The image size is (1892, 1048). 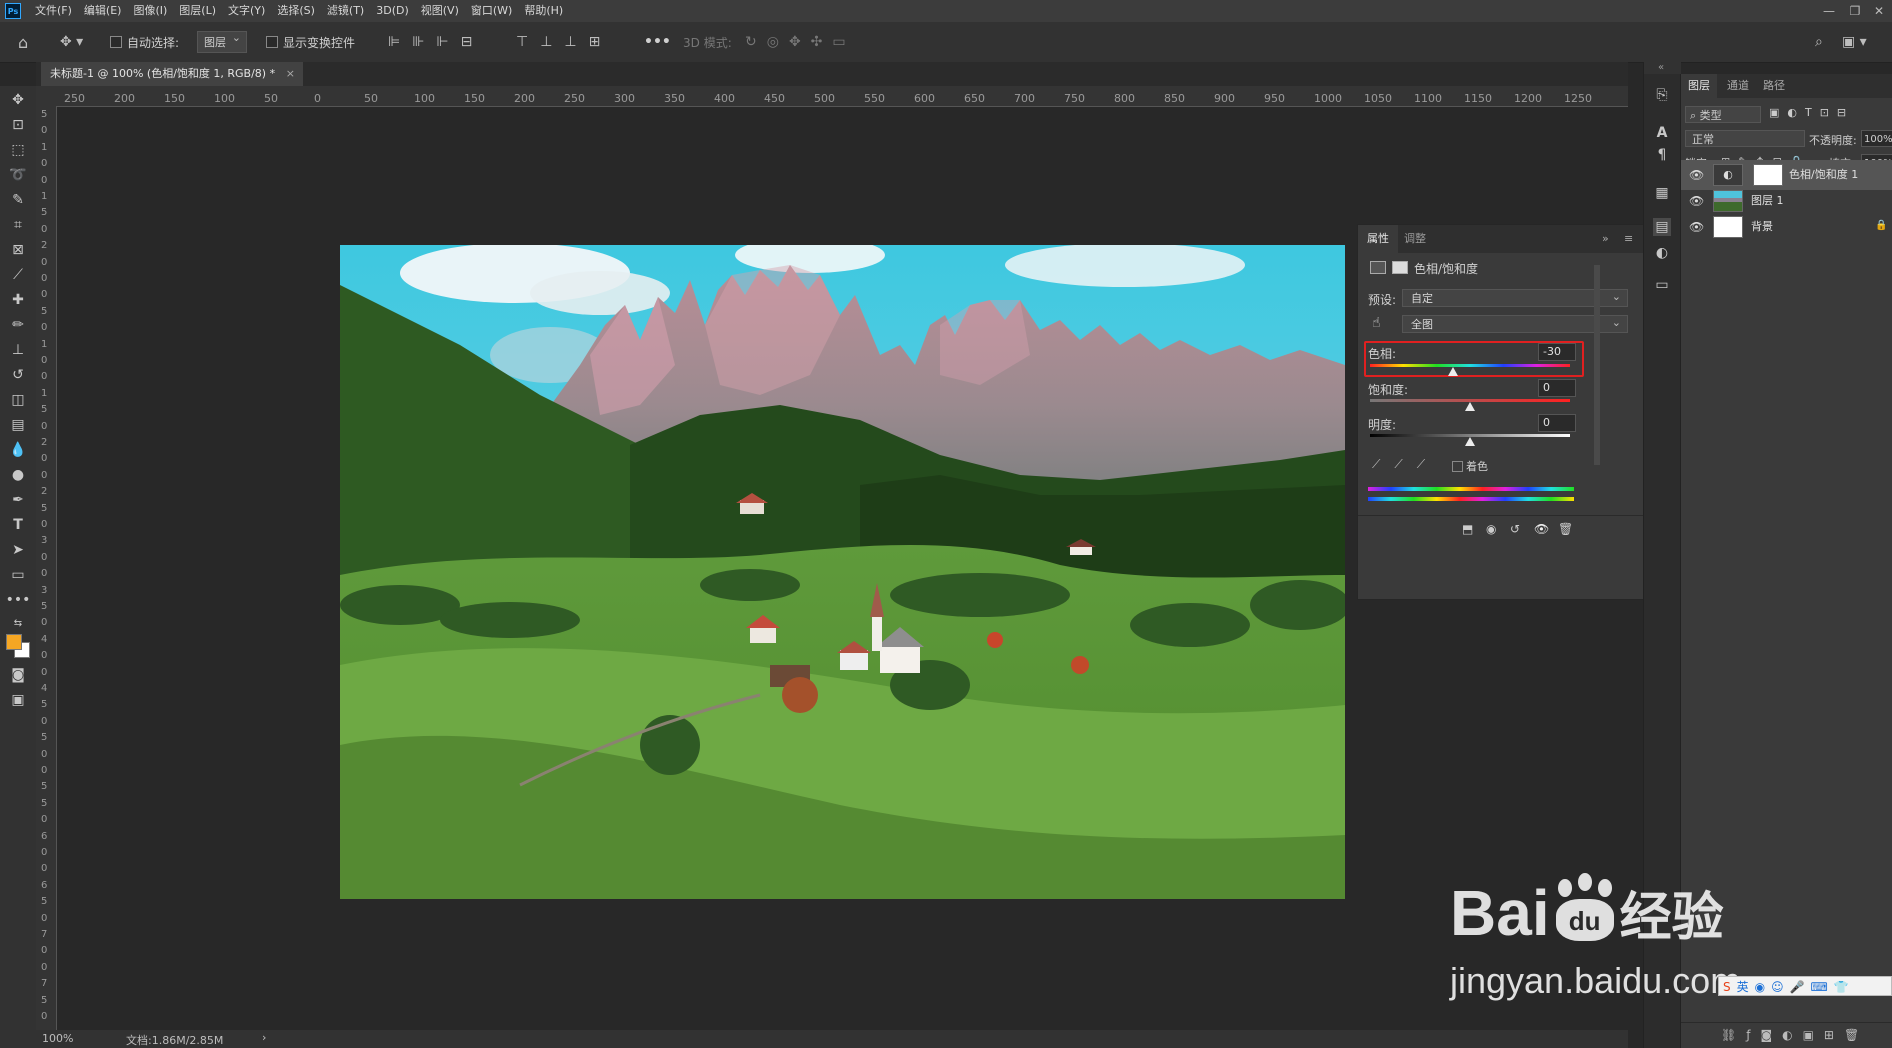 What do you see at coordinates (1557, 423) in the screenshot?
I see `lightness-value-input: 0` at bounding box center [1557, 423].